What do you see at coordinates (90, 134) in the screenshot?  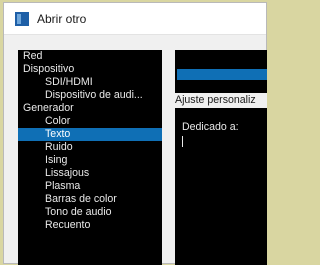 I see `tree-item-texto: Texto` at bounding box center [90, 134].